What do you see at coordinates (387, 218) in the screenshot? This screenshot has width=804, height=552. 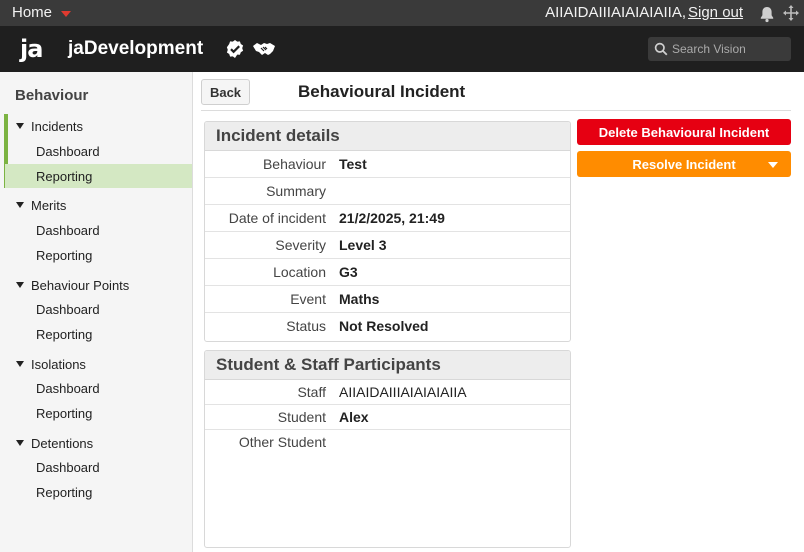 I see `detail-row-date: Date of incident 21/2/2025, 21:49` at bounding box center [387, 218].